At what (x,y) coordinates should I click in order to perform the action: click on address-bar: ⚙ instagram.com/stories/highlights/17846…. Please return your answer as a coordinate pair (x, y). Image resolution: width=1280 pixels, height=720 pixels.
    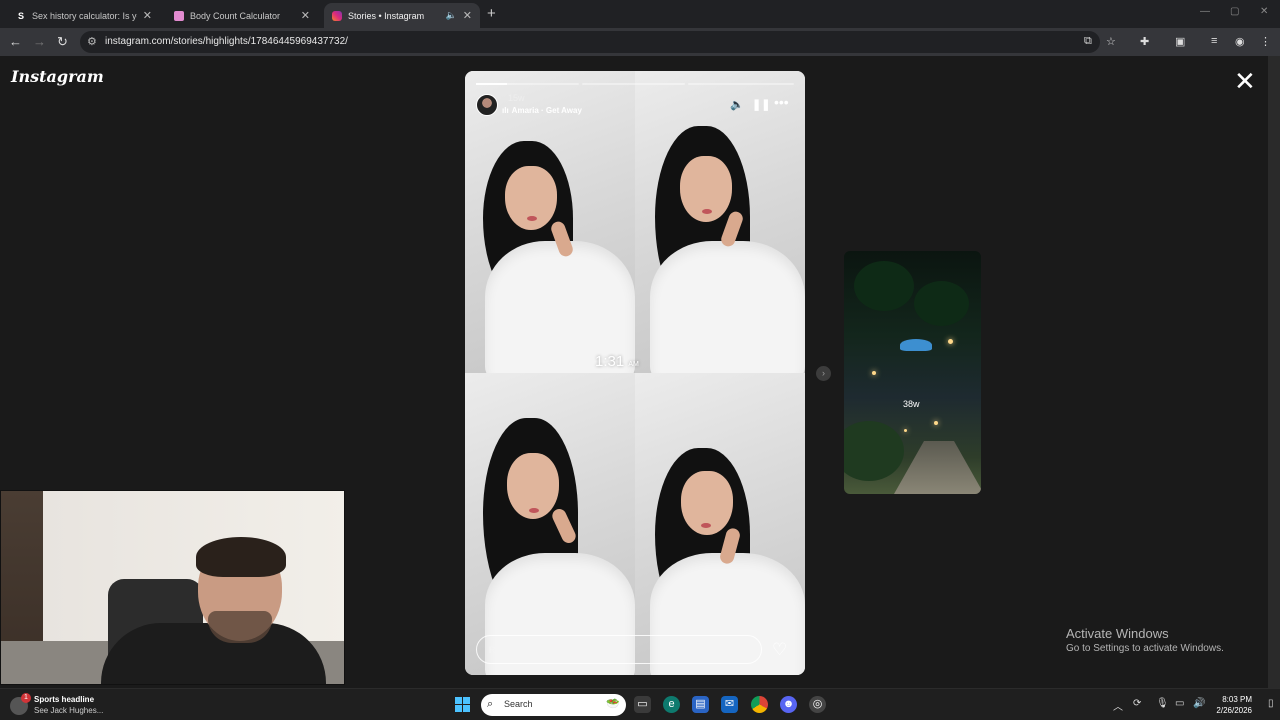
    Looking at the image, I should click on (590, 42).